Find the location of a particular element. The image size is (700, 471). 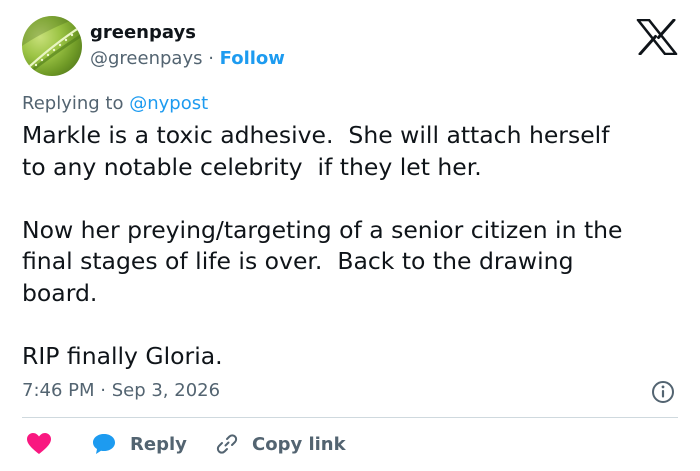

leaf-image is located at coordinates (52, 46).